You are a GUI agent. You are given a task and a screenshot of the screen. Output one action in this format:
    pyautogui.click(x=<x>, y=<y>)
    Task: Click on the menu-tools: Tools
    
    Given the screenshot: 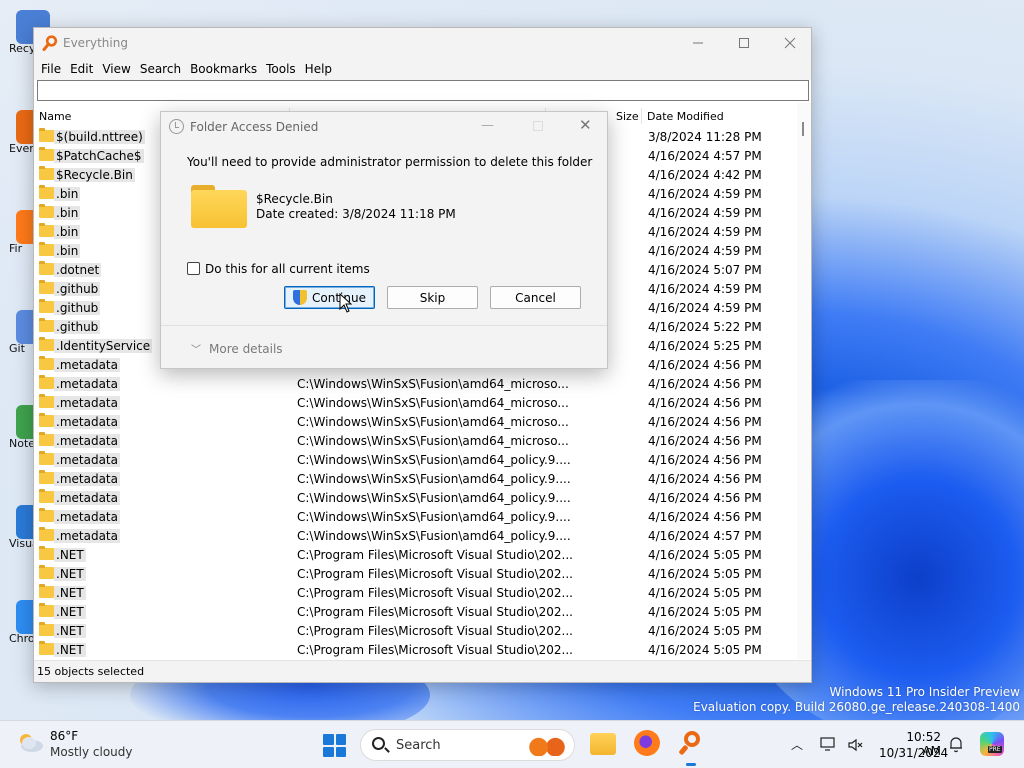 What is the action you would take?
    pyautogui.click(x=281, y=69)
    